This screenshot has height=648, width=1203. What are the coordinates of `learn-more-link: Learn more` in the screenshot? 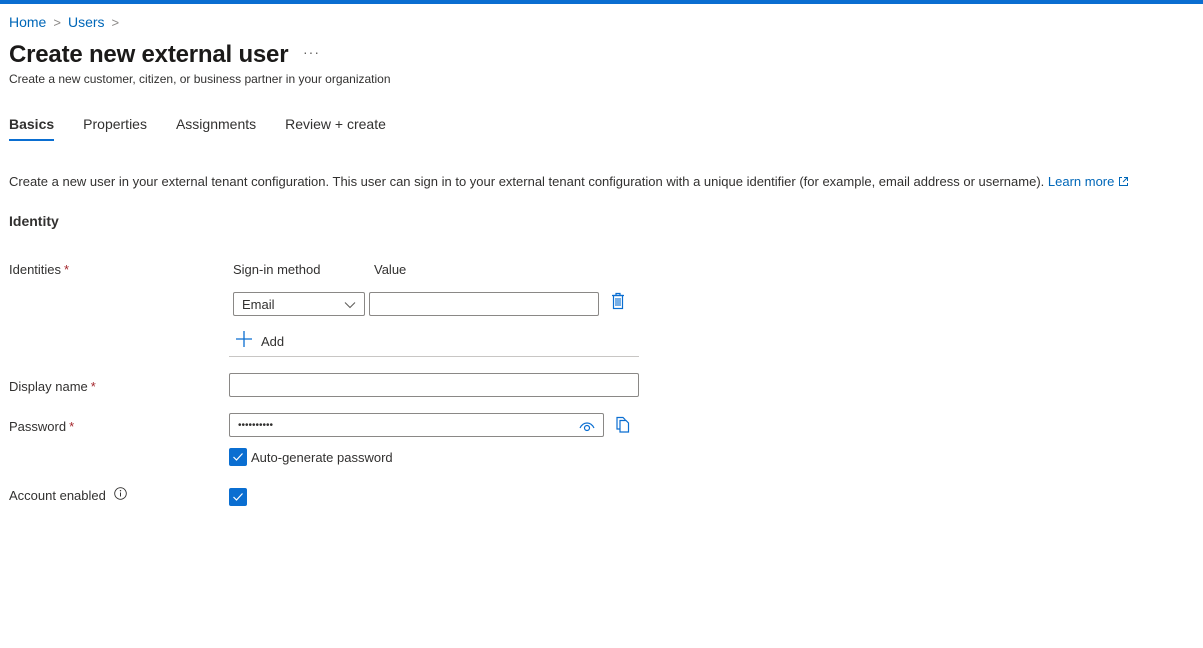 It's located at (1088, 181).